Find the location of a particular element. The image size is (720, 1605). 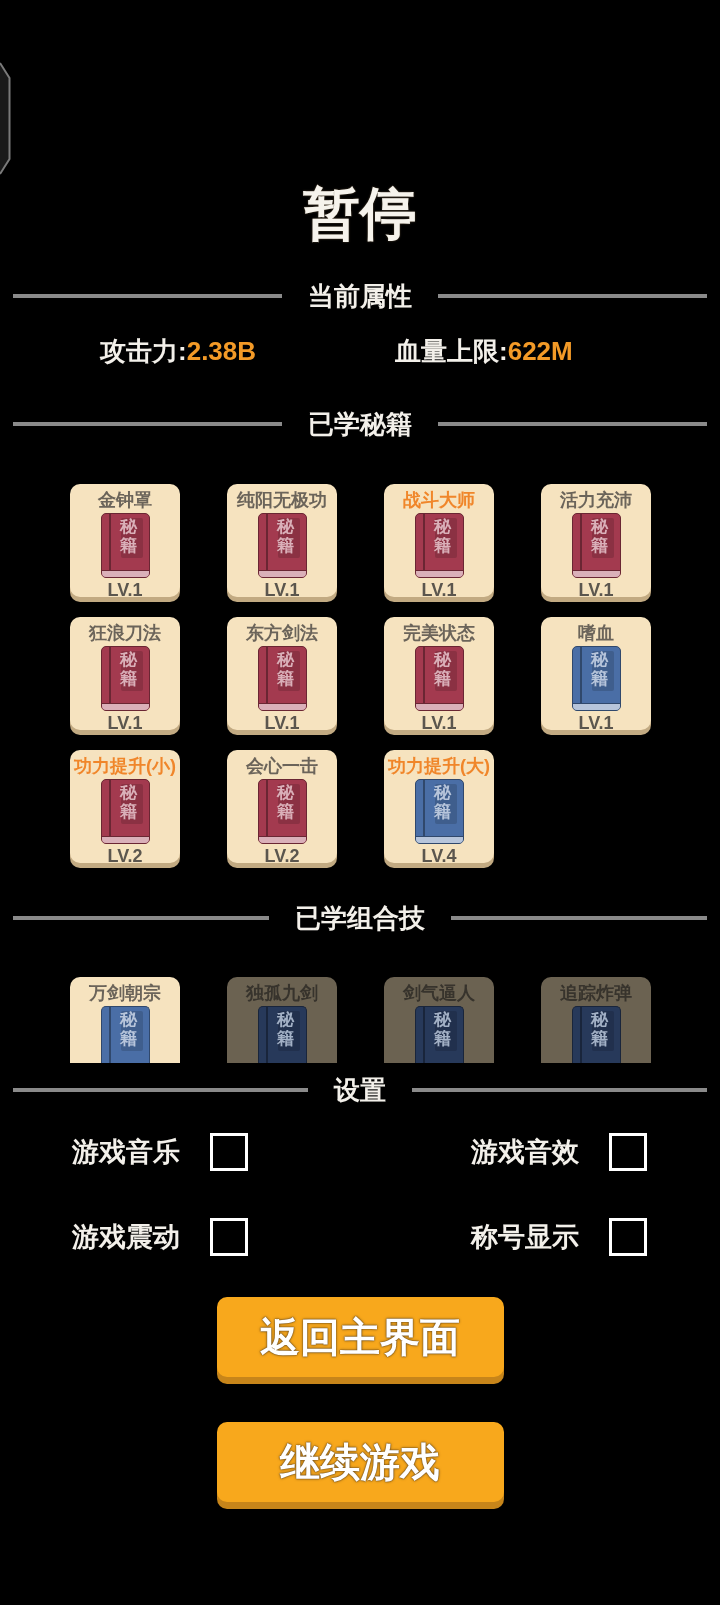

skill-name: 活力充沛 is located at coordinates (596, 500).